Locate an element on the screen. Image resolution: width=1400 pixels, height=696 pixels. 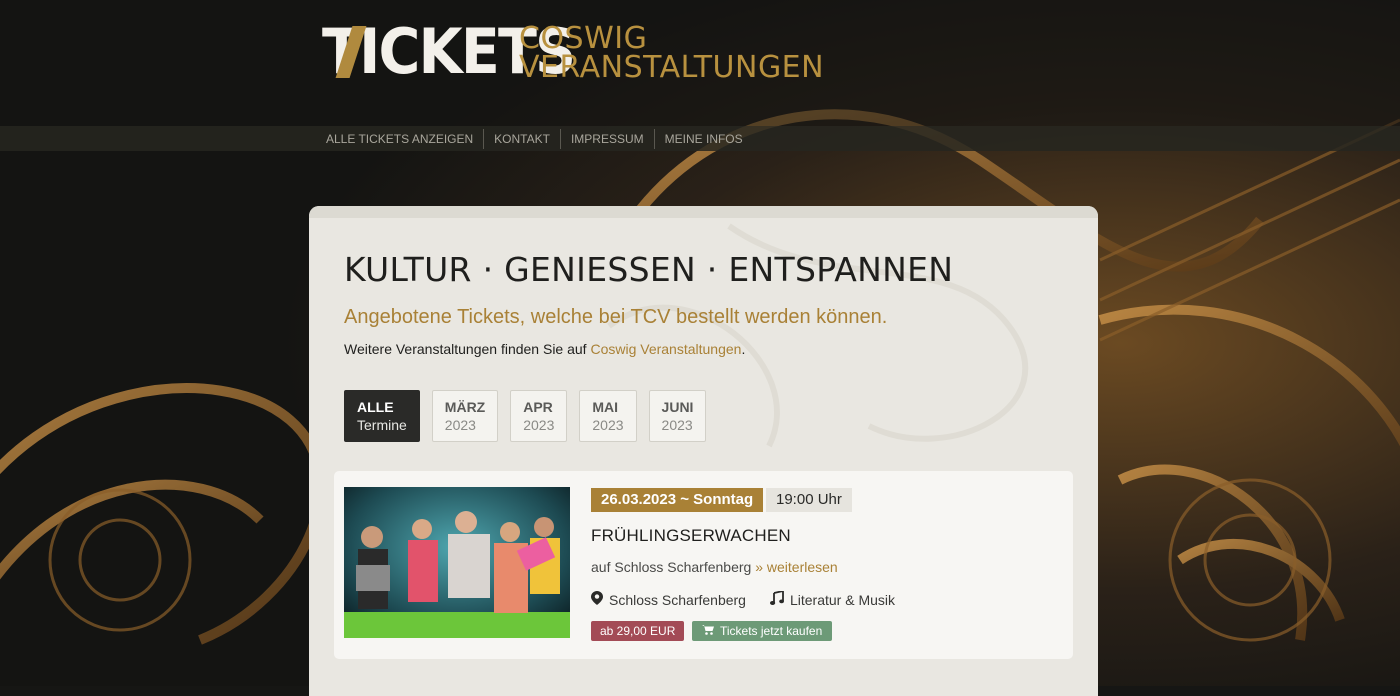
event-time-badge: 19:00 Uhr is located at coordinates (809, 500).